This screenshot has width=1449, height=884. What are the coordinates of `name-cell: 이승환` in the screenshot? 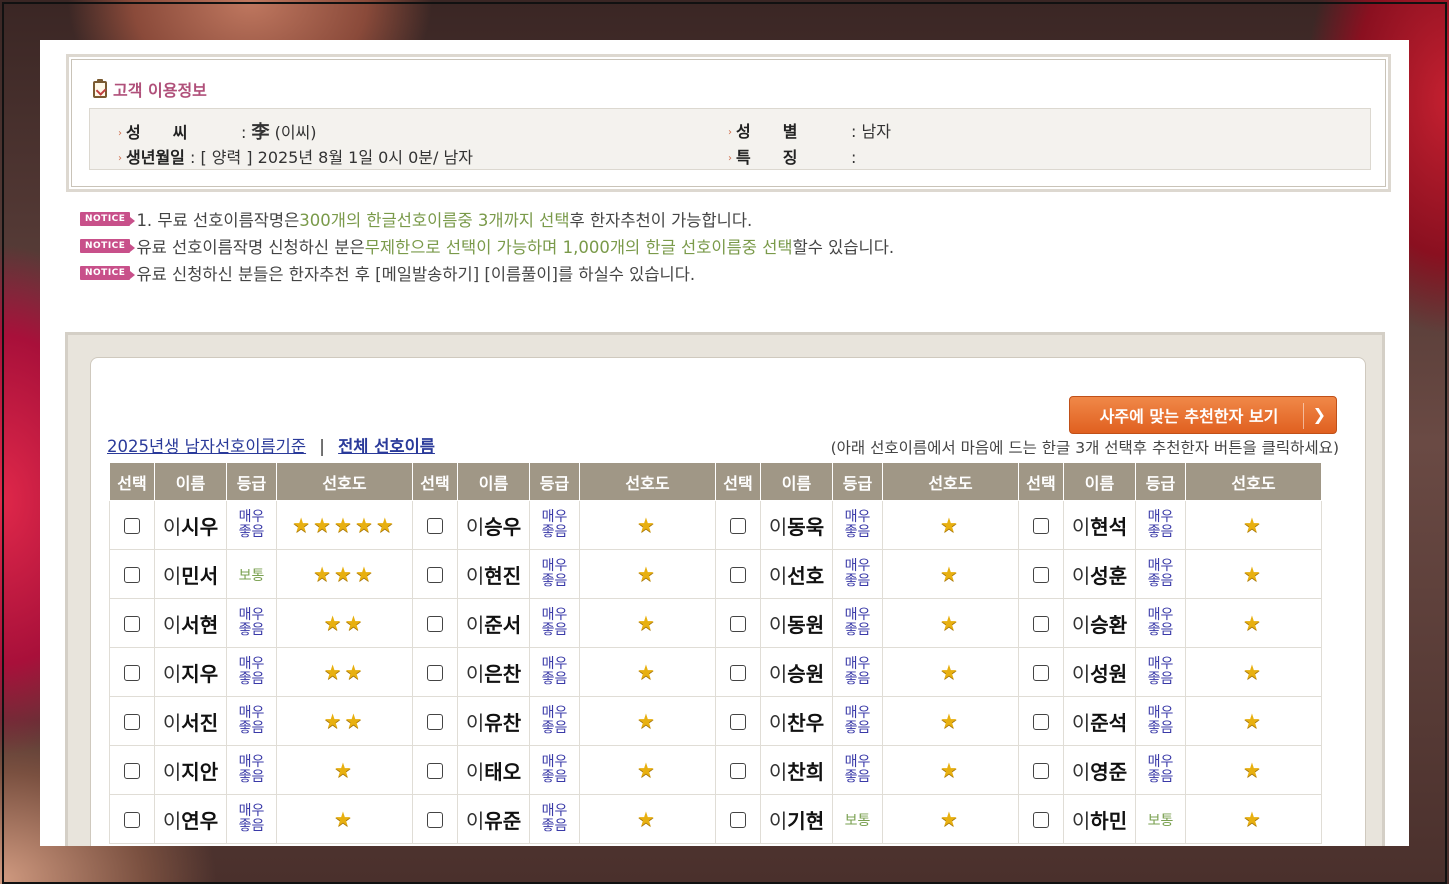 It's located at (1099, 625).